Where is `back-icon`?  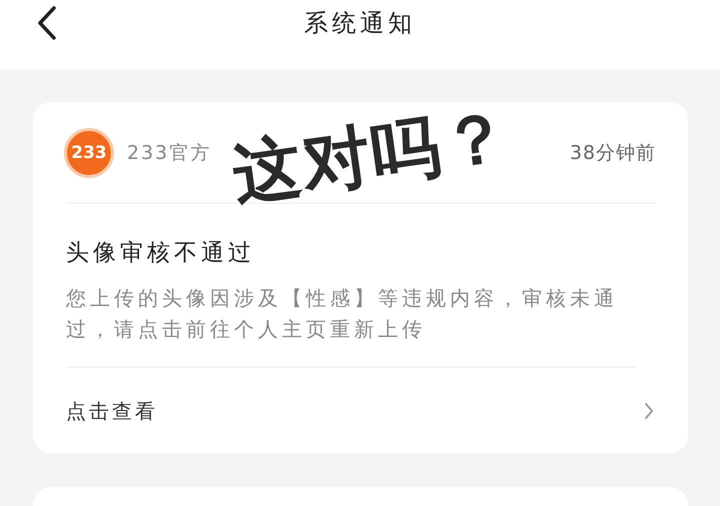
back-icon is located at coordinates (47, 23).